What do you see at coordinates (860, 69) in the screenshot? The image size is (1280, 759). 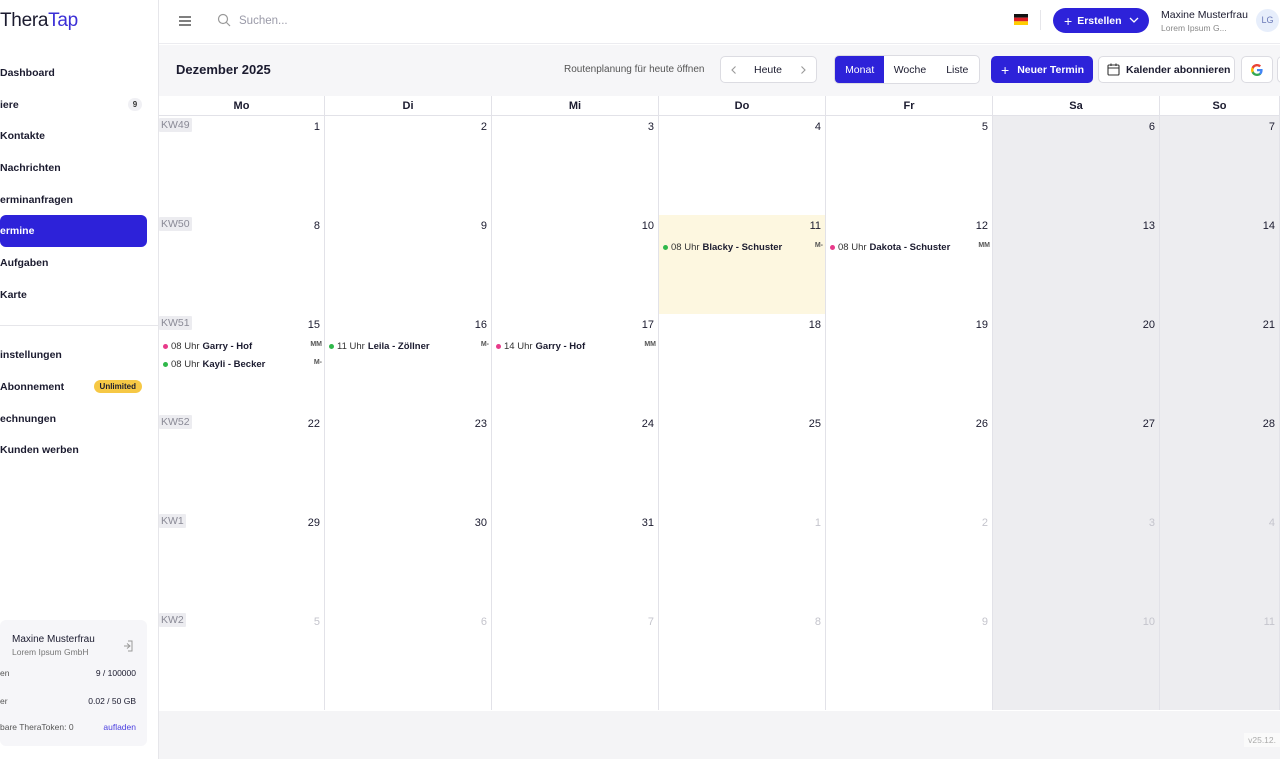 I see `view-month-button: Monat` at bounding box center [860, 69].